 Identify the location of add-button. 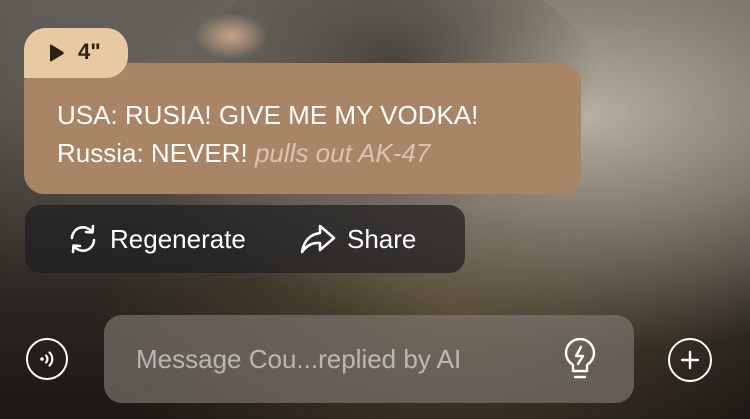
(690, 360).